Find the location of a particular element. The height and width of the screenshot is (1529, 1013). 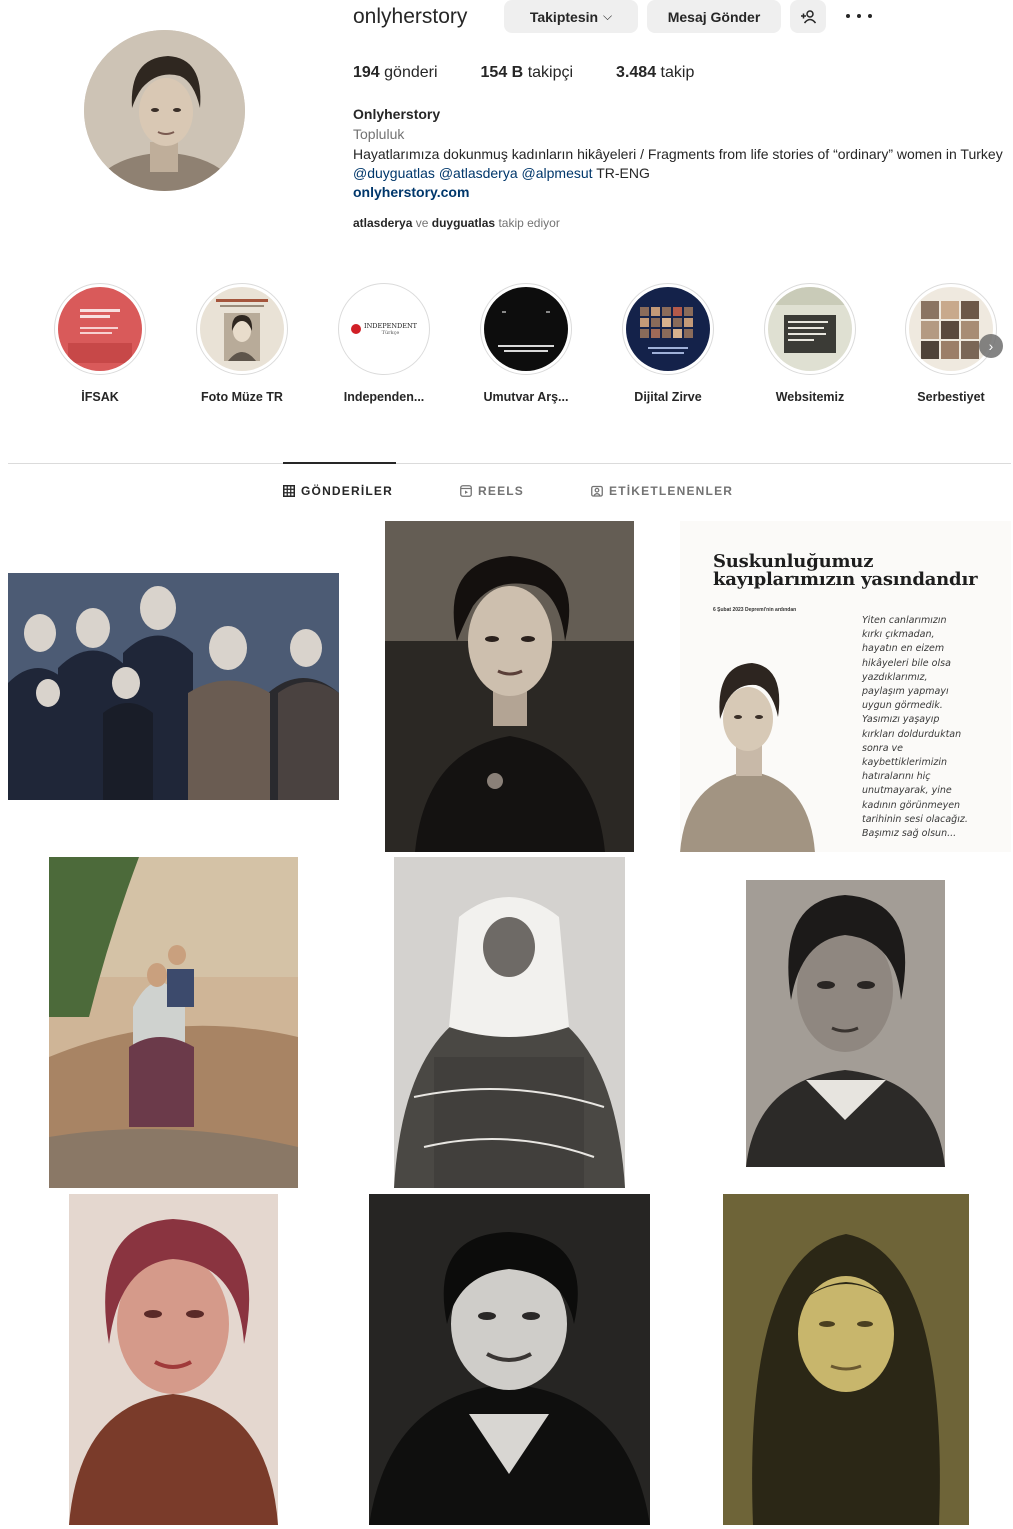

posts-label: gönderi is located at coordinates (411, 72).